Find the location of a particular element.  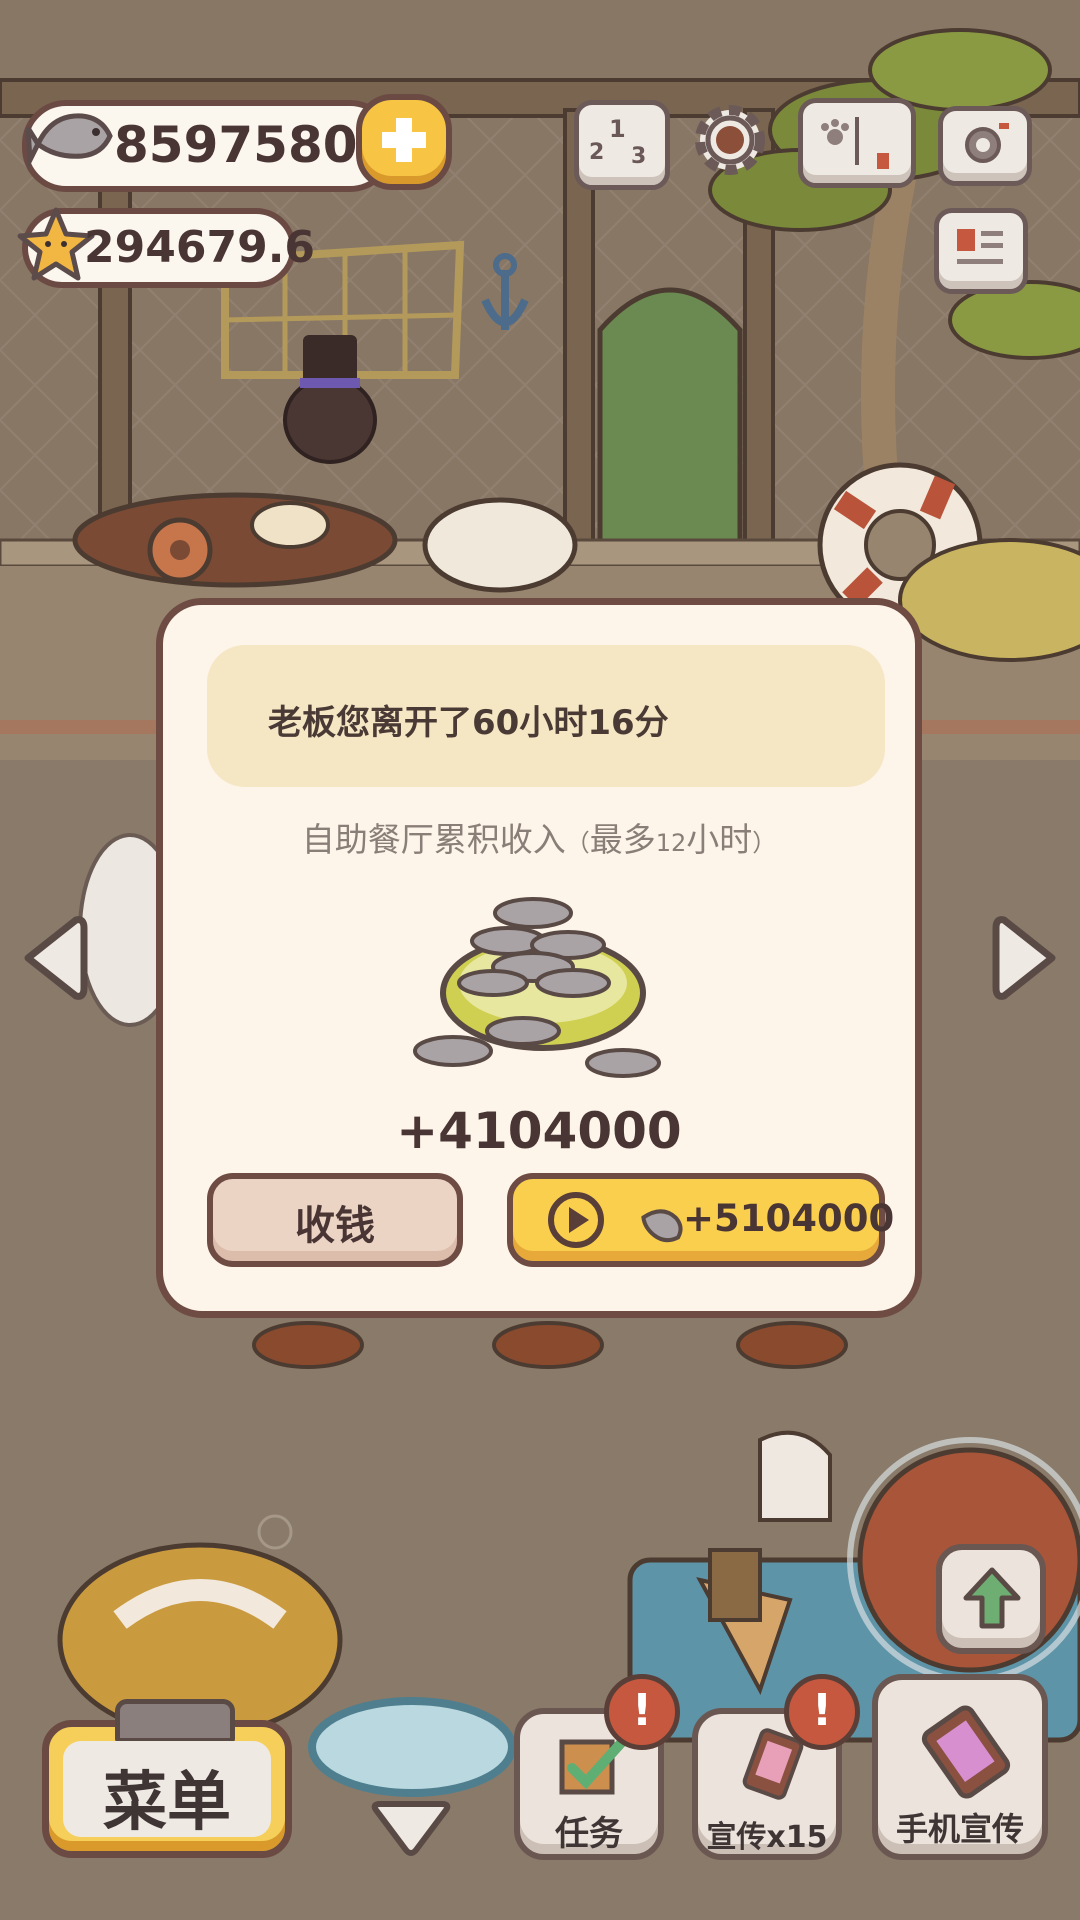

subtitle-hours-number: 12 is located at coordinates (671, 843).